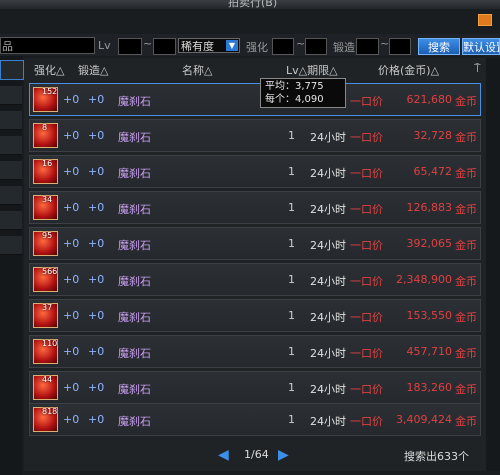 Image resolution: width=500 pixels, height=475 pixels. I want to click on chevron-down-icon: ▼, so click(232, 45).